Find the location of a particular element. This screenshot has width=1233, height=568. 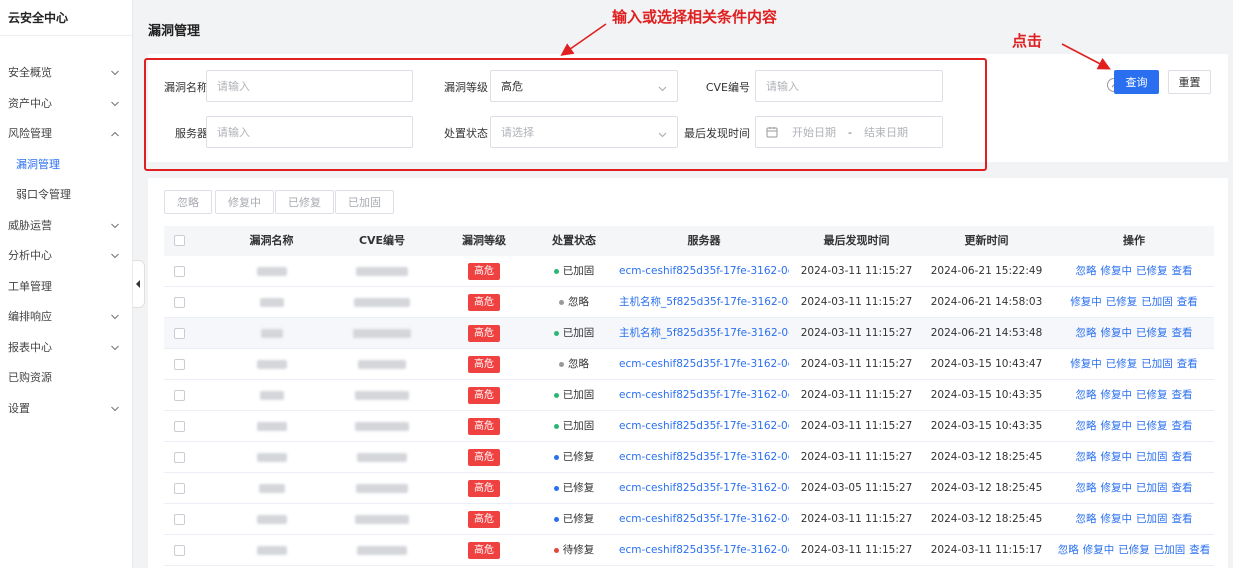

sidebar-item: 编排响应 is located at coordinates (66, 317).